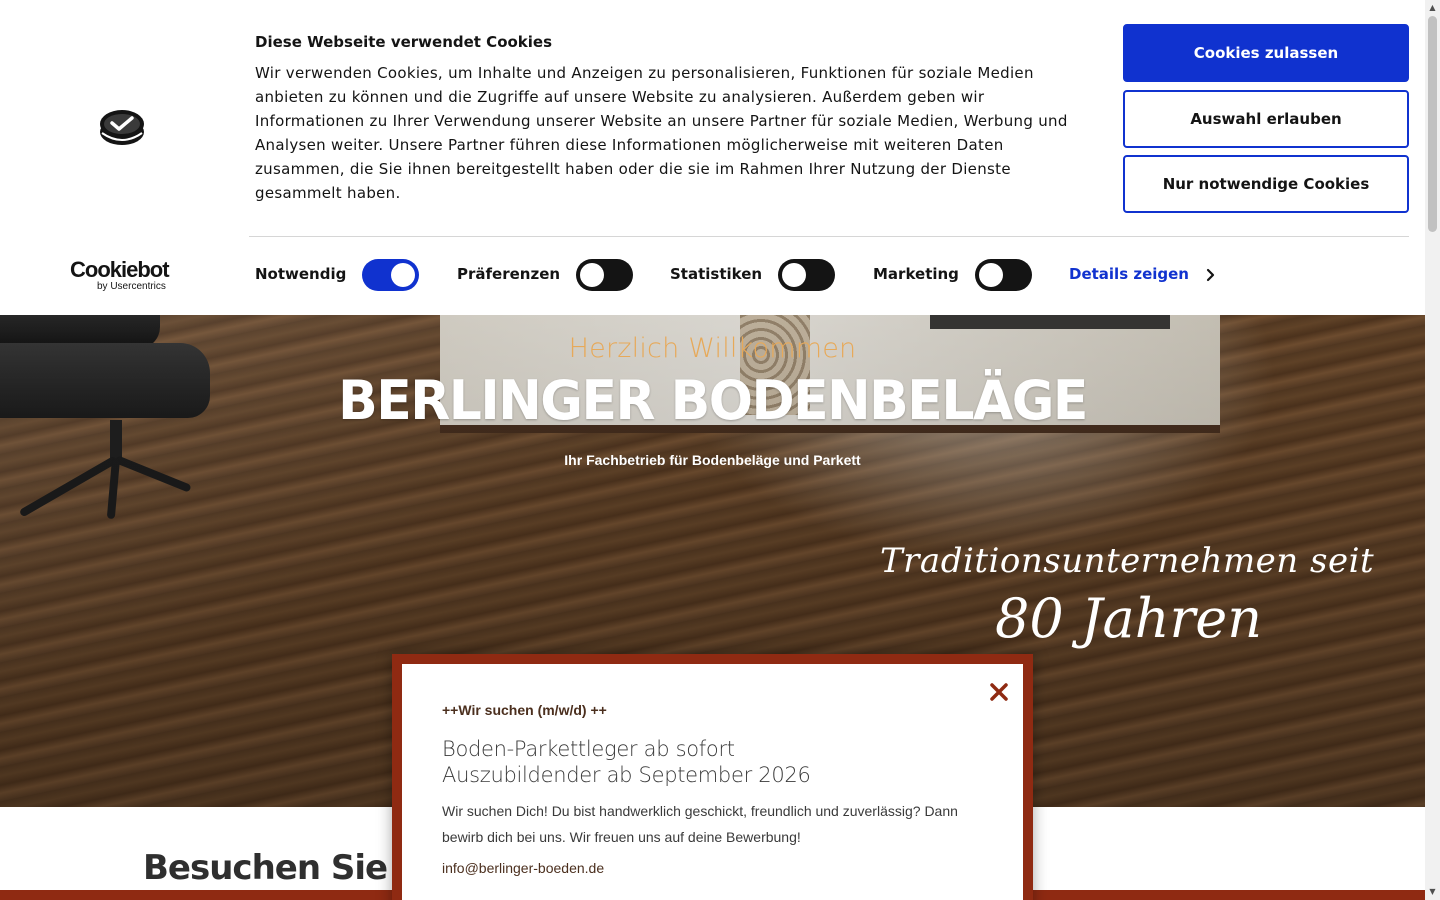  Describe the element at coordinates (1003, 275) in the screenshot. I see `toggle-marketing` at that location.